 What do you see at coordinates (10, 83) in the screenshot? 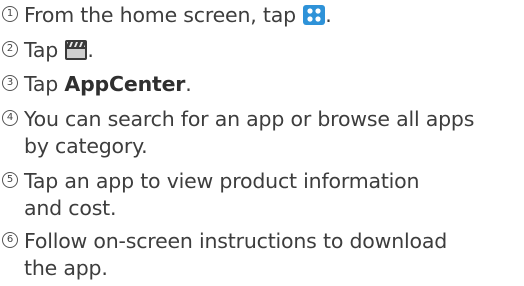
I see `step-number: 3` at bounding box center [10, 83].